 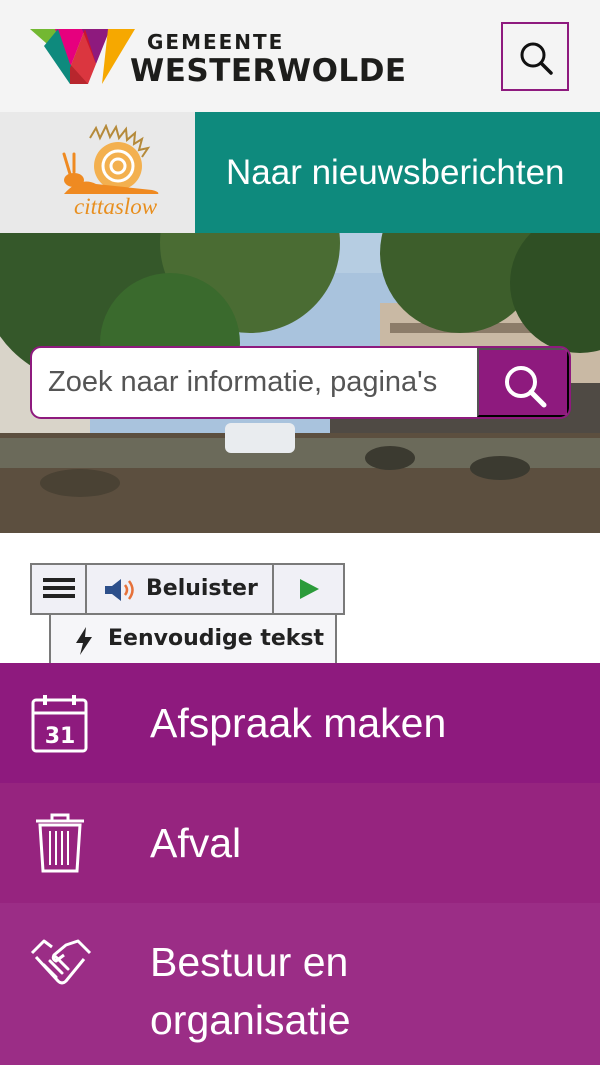 I want to click on cittaslow-logo: cittaslow, so click(x=97, y=172).